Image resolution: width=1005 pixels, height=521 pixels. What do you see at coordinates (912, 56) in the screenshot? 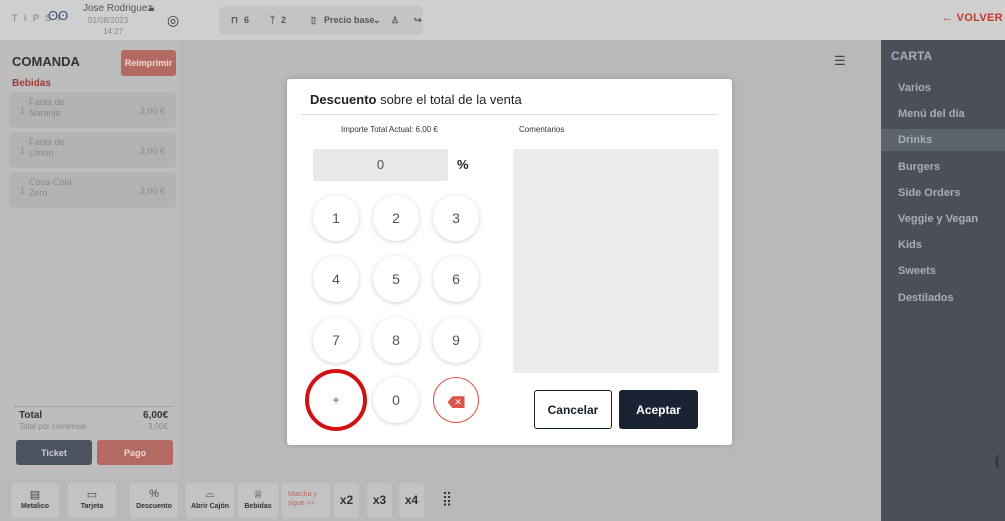
I see `menu-title: CARTA` at bounding box center [912, 56].